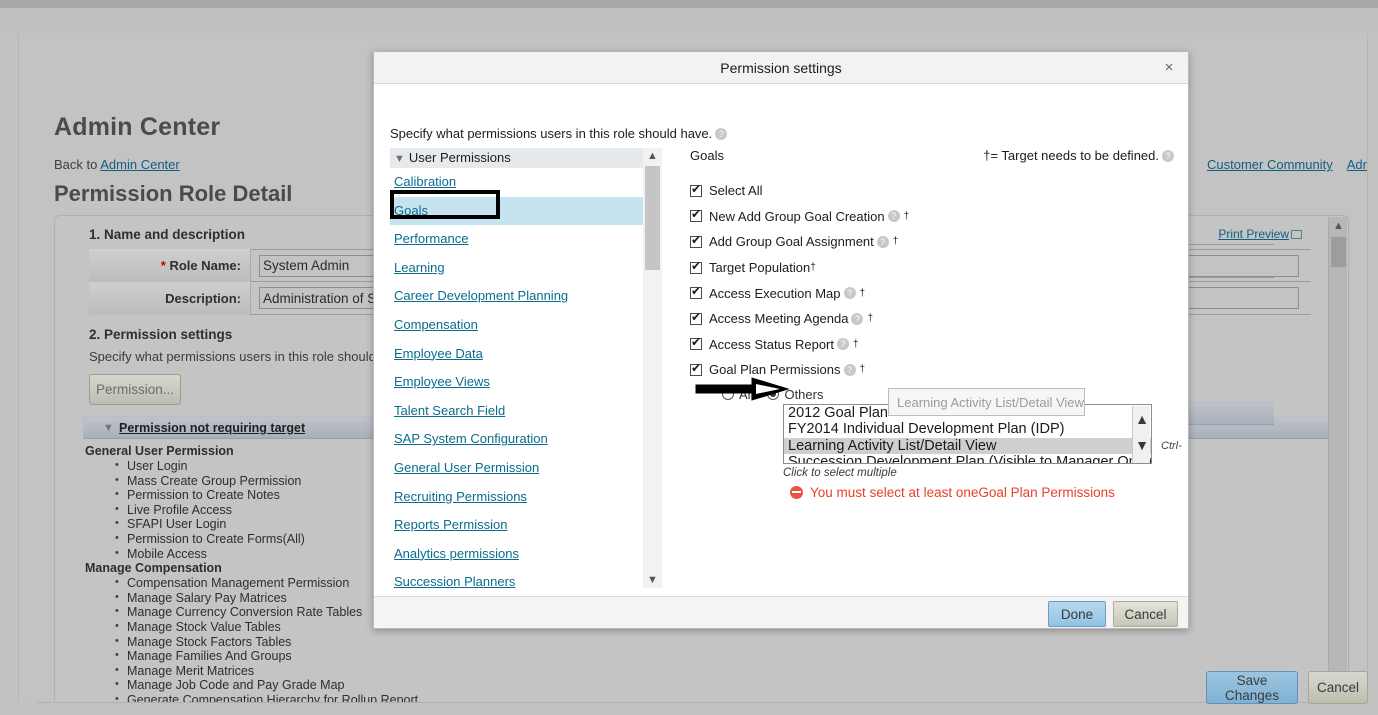  Describe the element at coordinates (696, 368) in the screenshot. I see `checkbox-goal-plan-permissions` at that location.